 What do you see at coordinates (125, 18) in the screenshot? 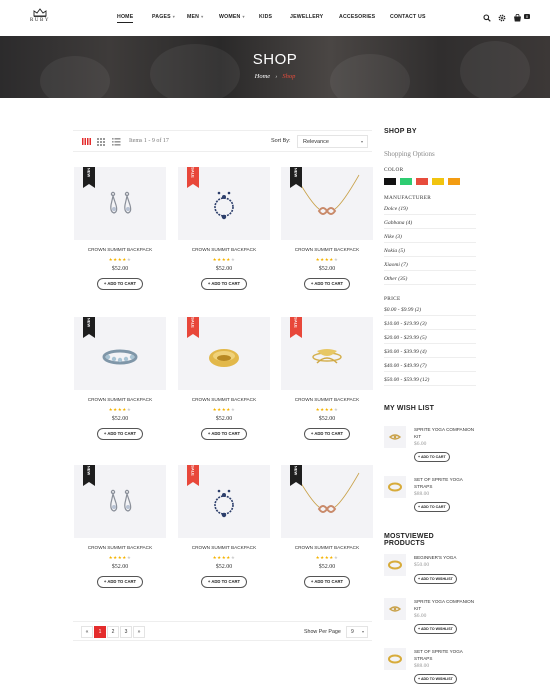
I see `nav-item-home: HOME` at bounding box center [125, 18].